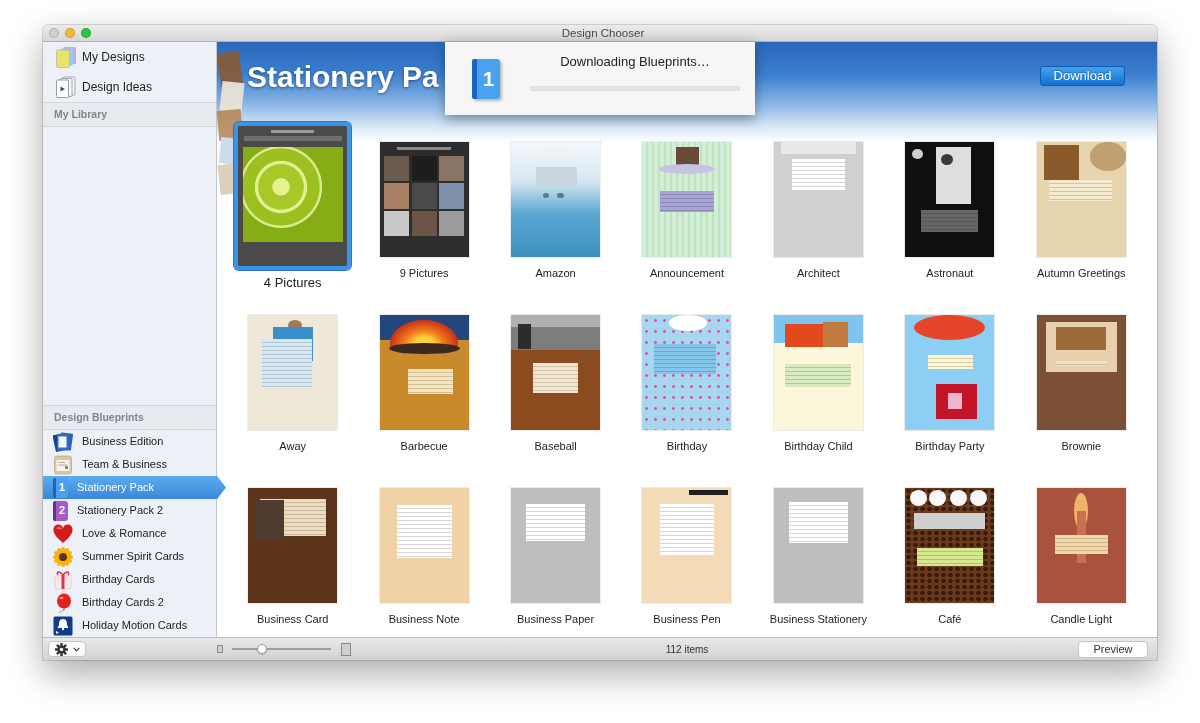 The height and width of the screenshot is (723, 1200). Describe the element at coordinates (687, 446) in the screenshot. I see `design-name: Birthday` at that location.